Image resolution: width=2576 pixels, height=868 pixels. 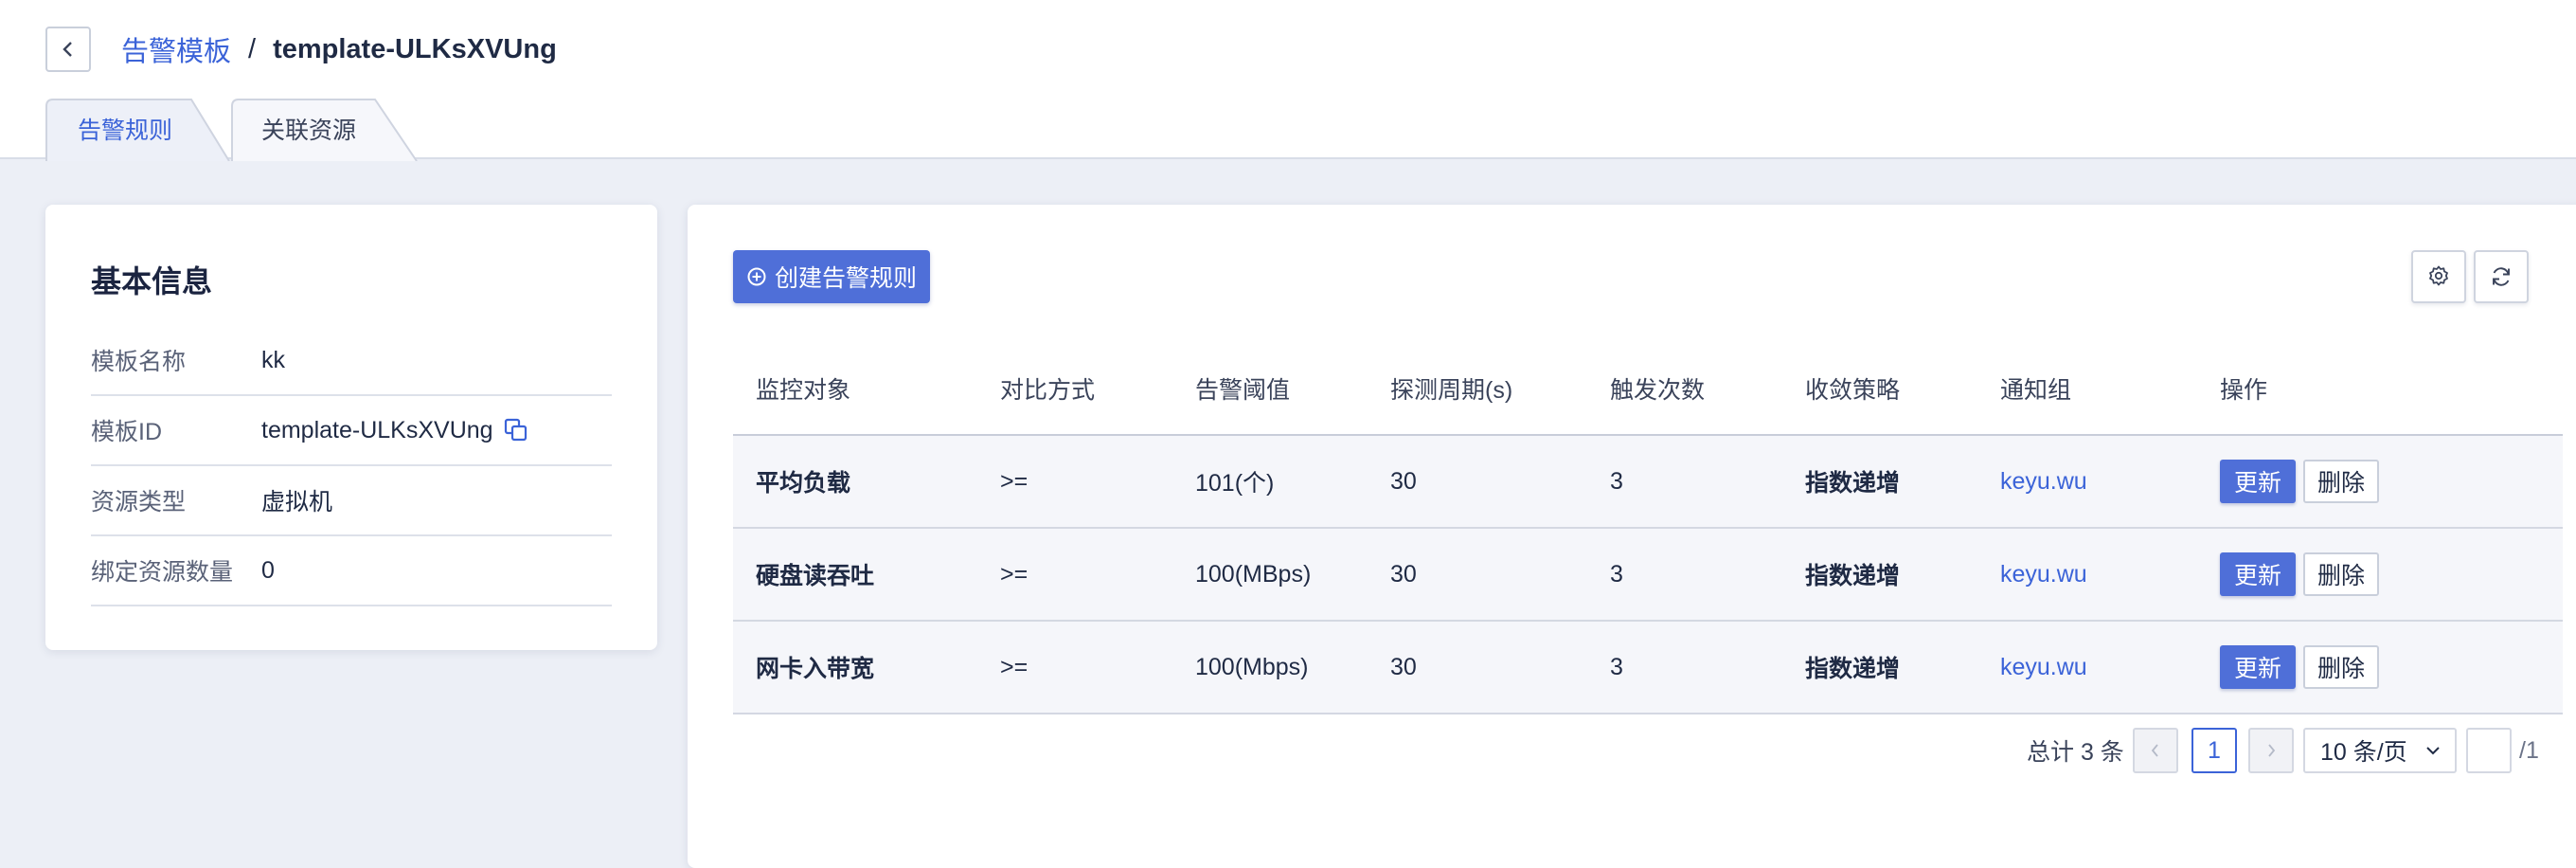 What do you see at coordinates (1648, 482) in the screenshot?
I see `table-row: 平均负载 >= 101(个) 30 3 指数递增 keyu.wu 更新 删除` at bounding box center [1648, 482].